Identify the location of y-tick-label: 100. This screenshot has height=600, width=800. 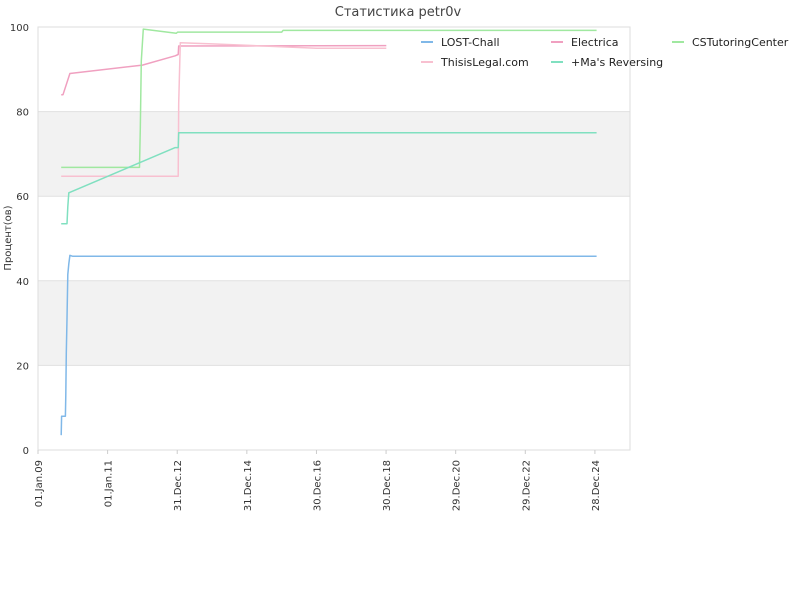
(19, 28).